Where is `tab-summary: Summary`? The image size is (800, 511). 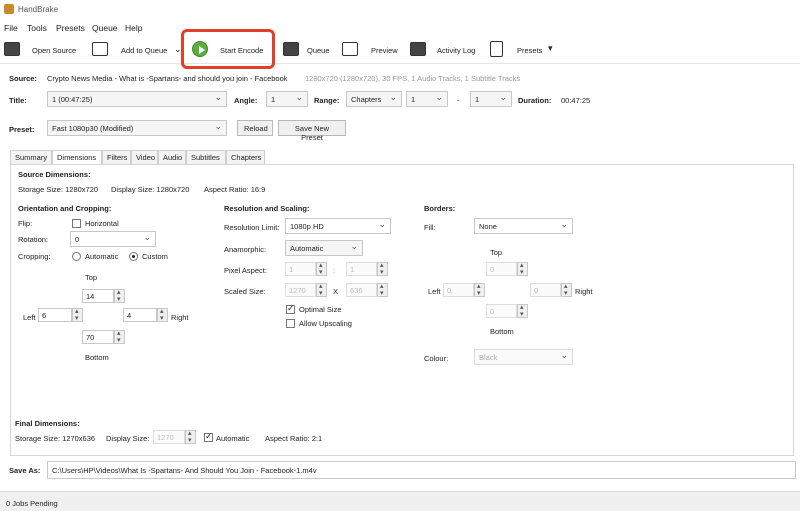 tab-summary: Summary is located at coordinates (31, 157).